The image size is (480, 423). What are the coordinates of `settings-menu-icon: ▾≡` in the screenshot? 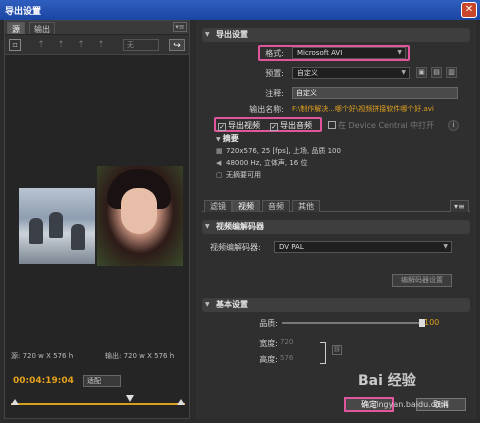 It's located at (459, 206).